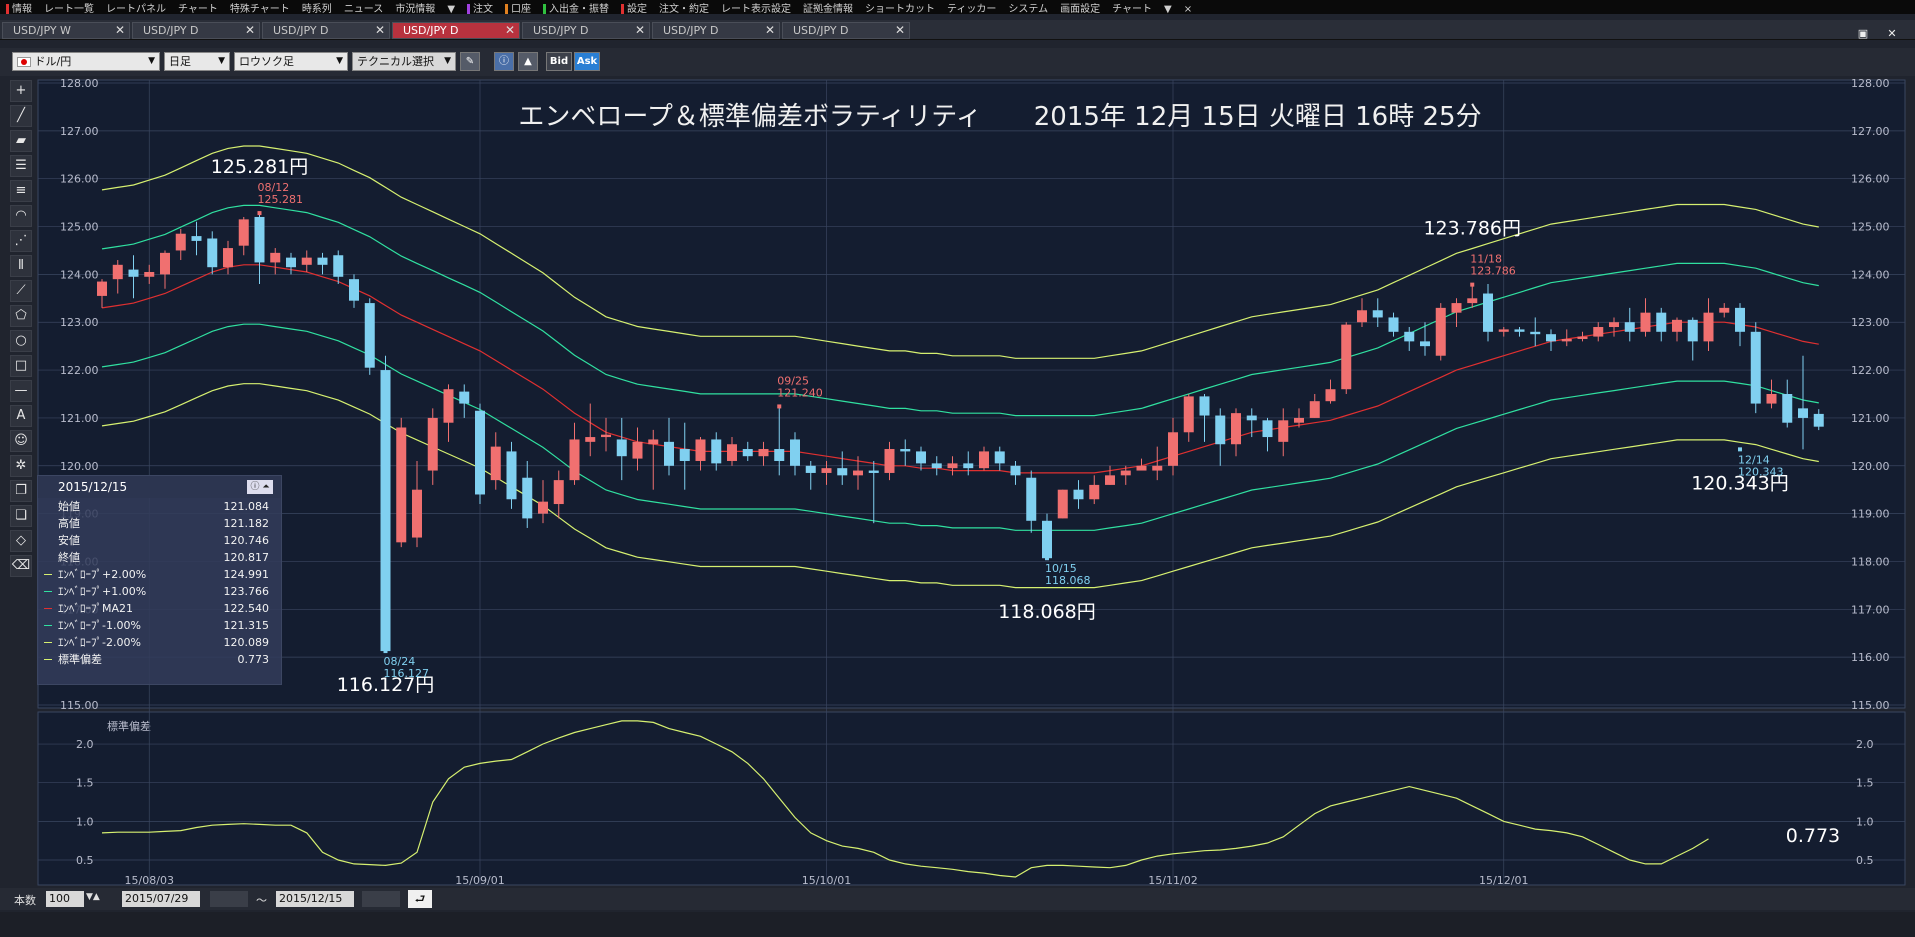 The width and height of the screenshot is (1915, 937). I want to click on sd-tick-label: 0.5, so click(85, 860).